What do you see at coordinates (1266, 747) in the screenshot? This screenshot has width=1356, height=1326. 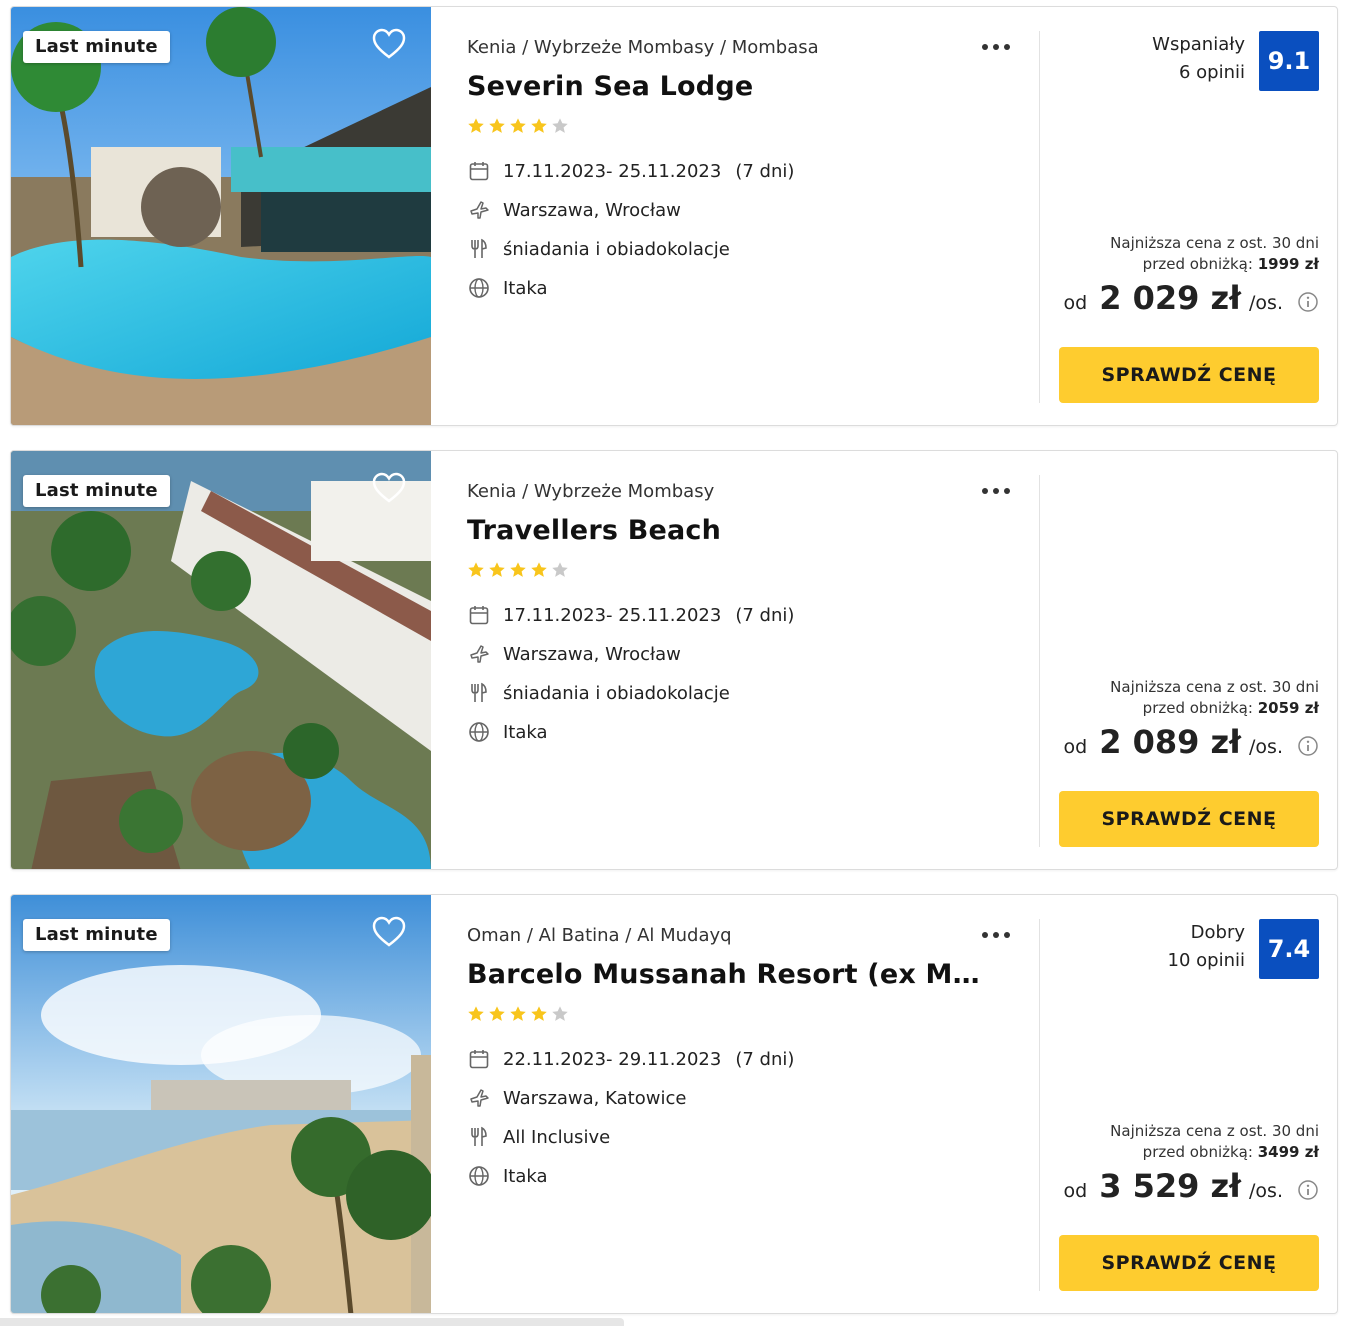 I see `price-per-person: /os.` at bounding box center [1266, 747].